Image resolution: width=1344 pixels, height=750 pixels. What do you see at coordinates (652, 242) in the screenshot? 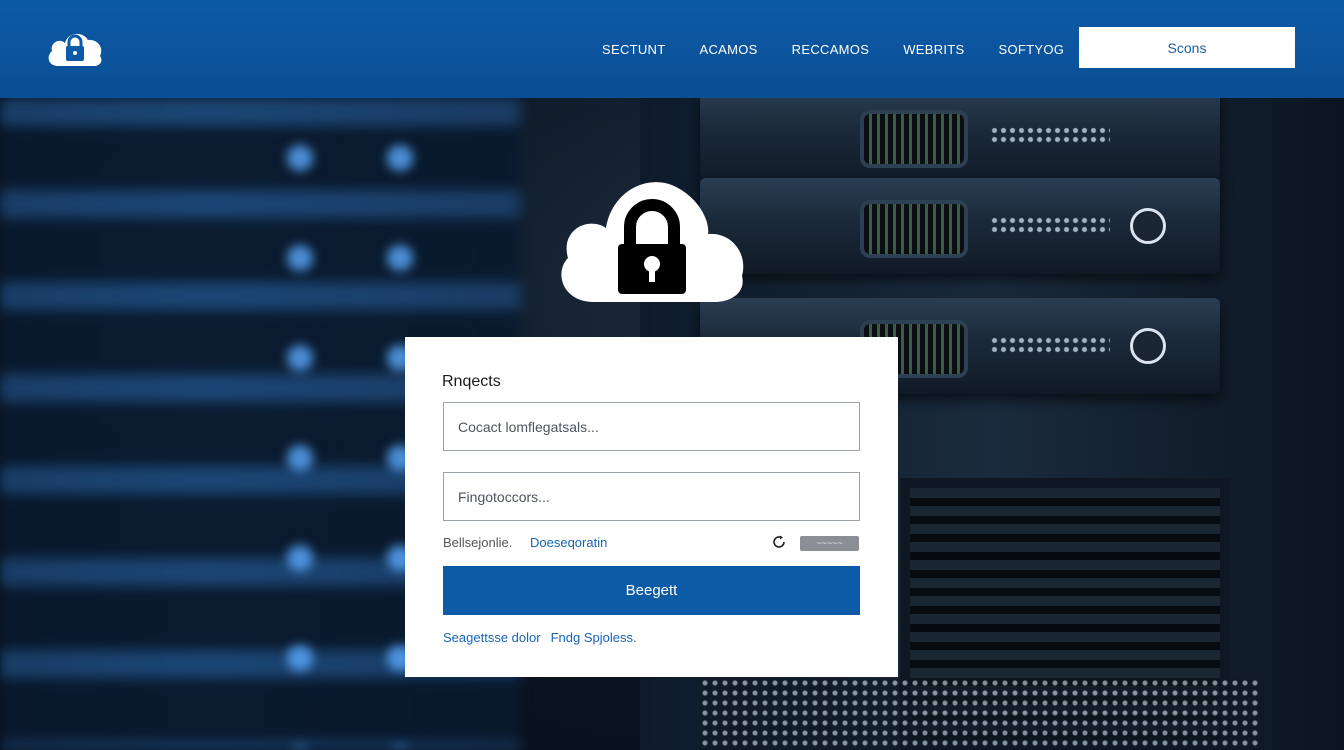
I see `cloud-lock-hero-icon` at bounding box center [652, 242].